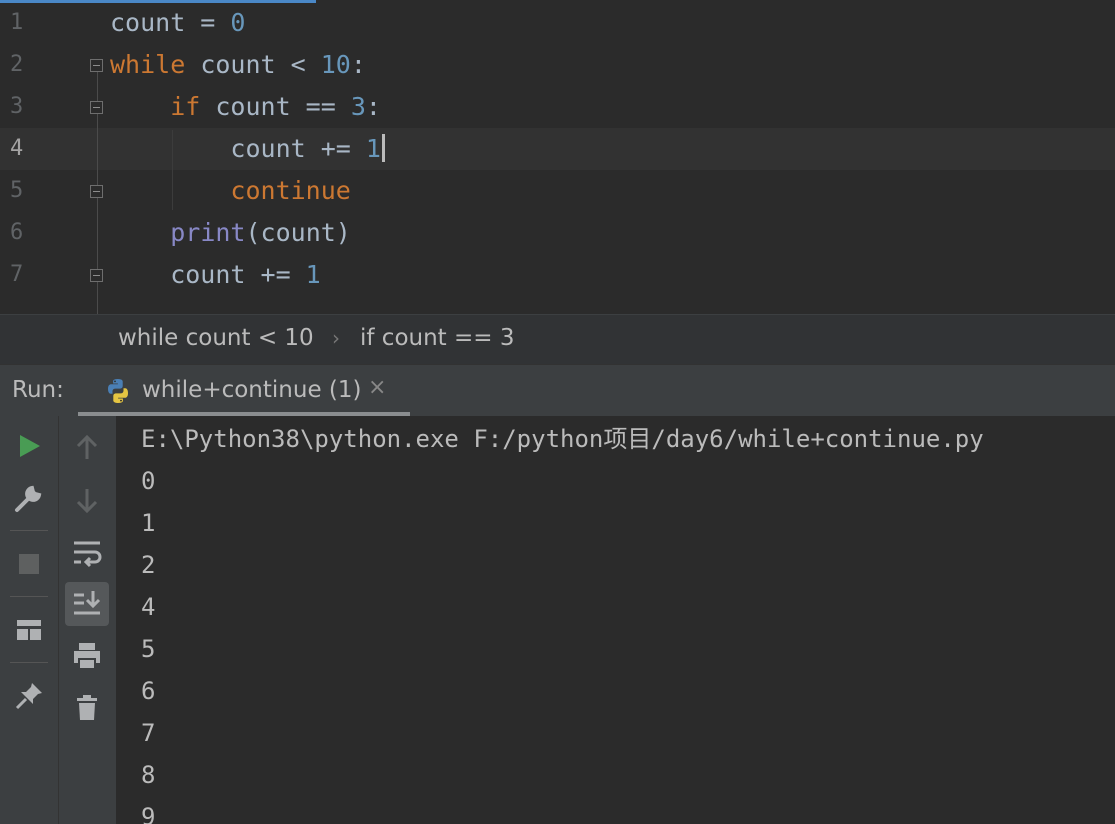 The height and width of the screenshot is (824, 1115). I want to click on rerun-button, so click(29, 446).